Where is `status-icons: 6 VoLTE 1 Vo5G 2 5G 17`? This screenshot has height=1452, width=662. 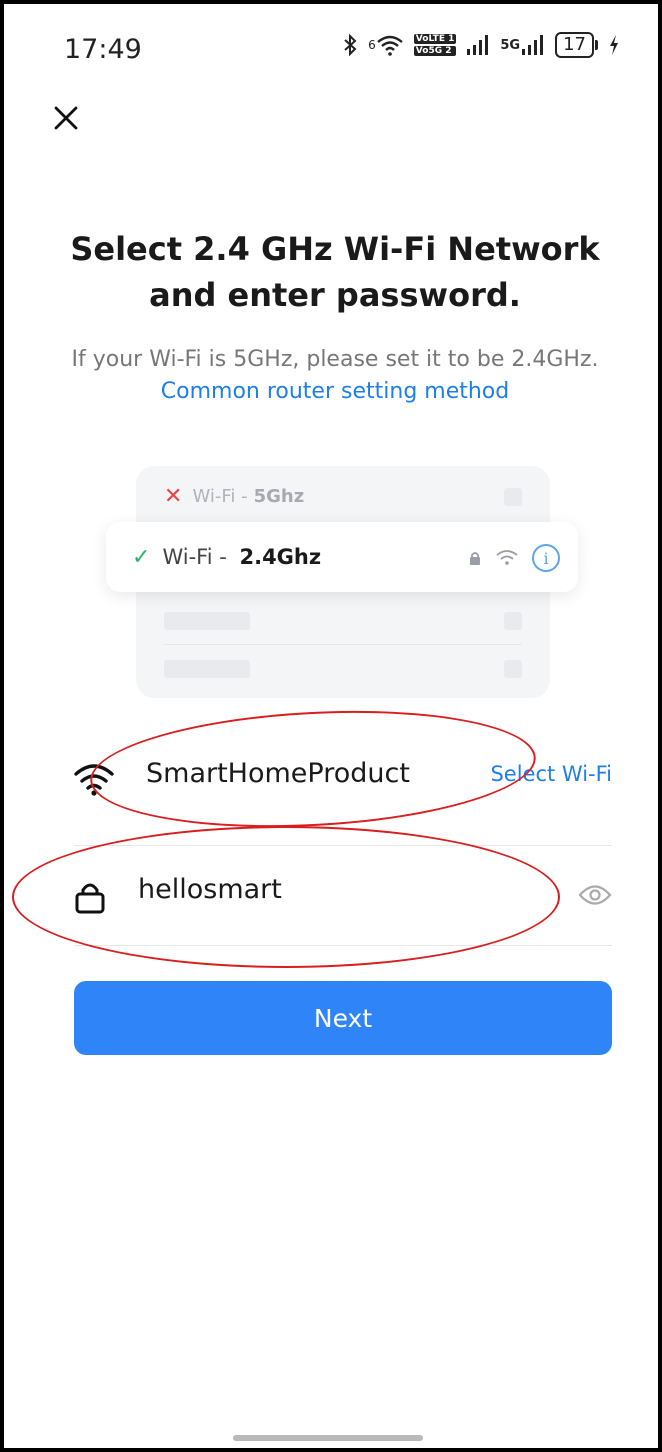
status-icons: 6 VoLTE 1 Vo5G 2 5G 17 is located at coordinates (481, 45).